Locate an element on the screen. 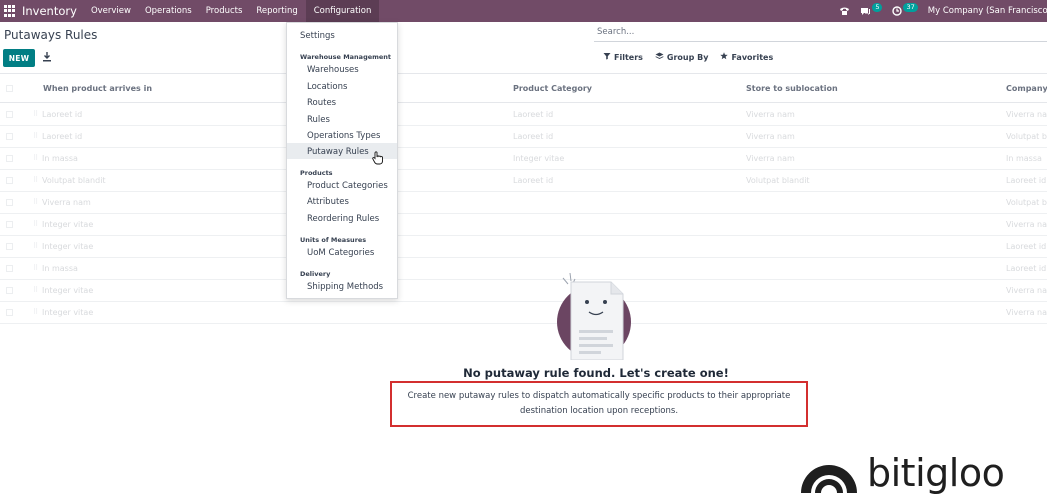 The width and height of the screenshot is (1047, 500). group-by-icon is located at coordinates (659, 57).